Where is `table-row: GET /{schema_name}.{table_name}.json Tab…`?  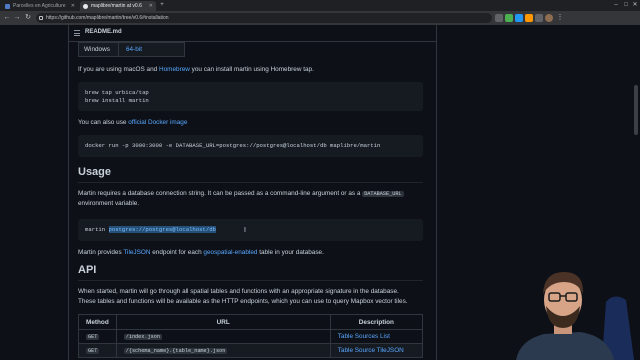
table-row: GET /{schema_name}.{table_name}.json Tab… is located at coordinates (251, 350).